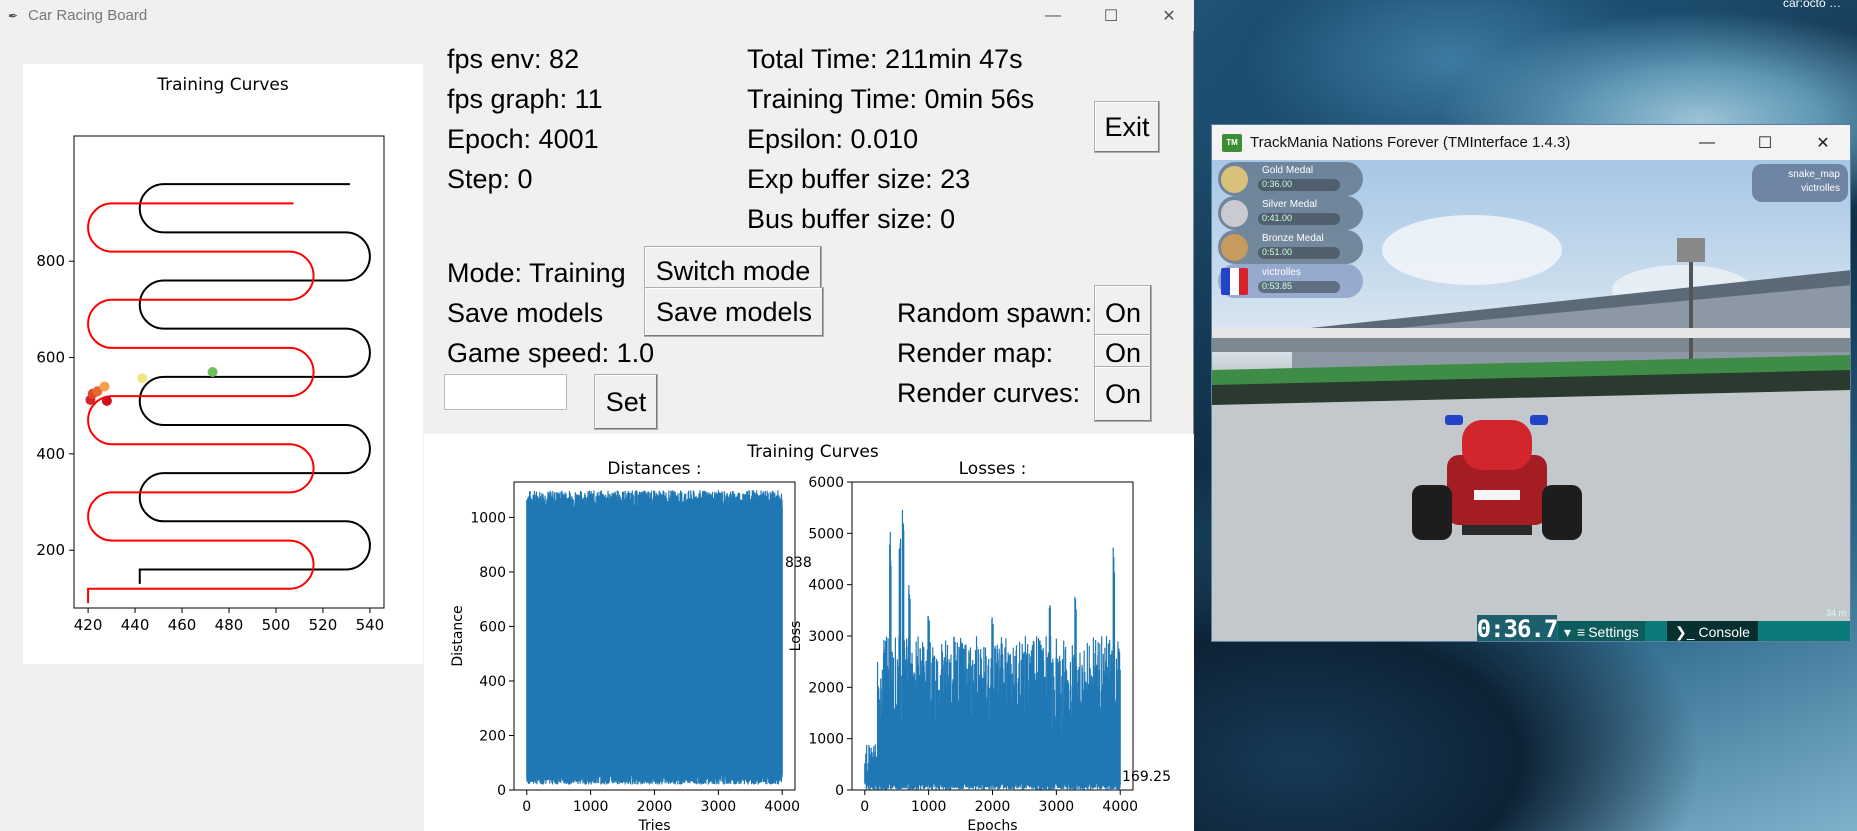  Describe the element at coordinates (276, 625) in the screenshot. I see `x-tick-label: 500` at that location.